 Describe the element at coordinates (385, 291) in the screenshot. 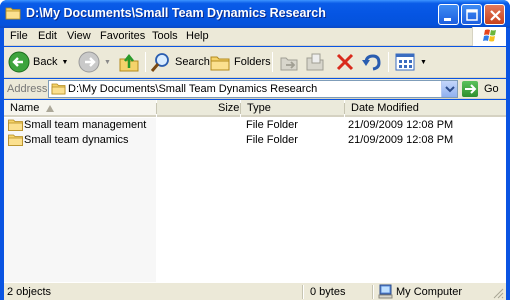

I see `my-computer-icon` at that location.